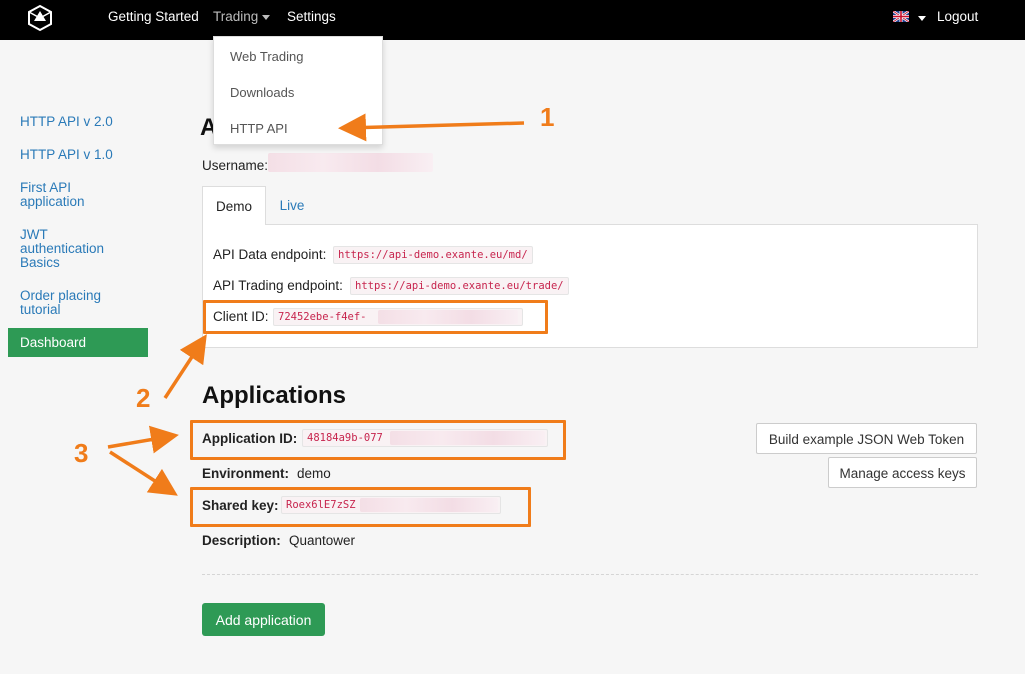 The height and width of the screenshot is (674, 1025). What do you see at coordinates (80, 122) in the screenshot?
I see `sidebar-item-http-api-v2: HTTP API v 2.0` at bounding box center [80, 122].